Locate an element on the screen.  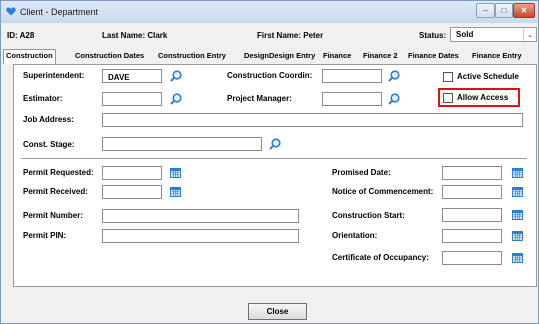
promised-date-field is located at coordinates (472, 173).